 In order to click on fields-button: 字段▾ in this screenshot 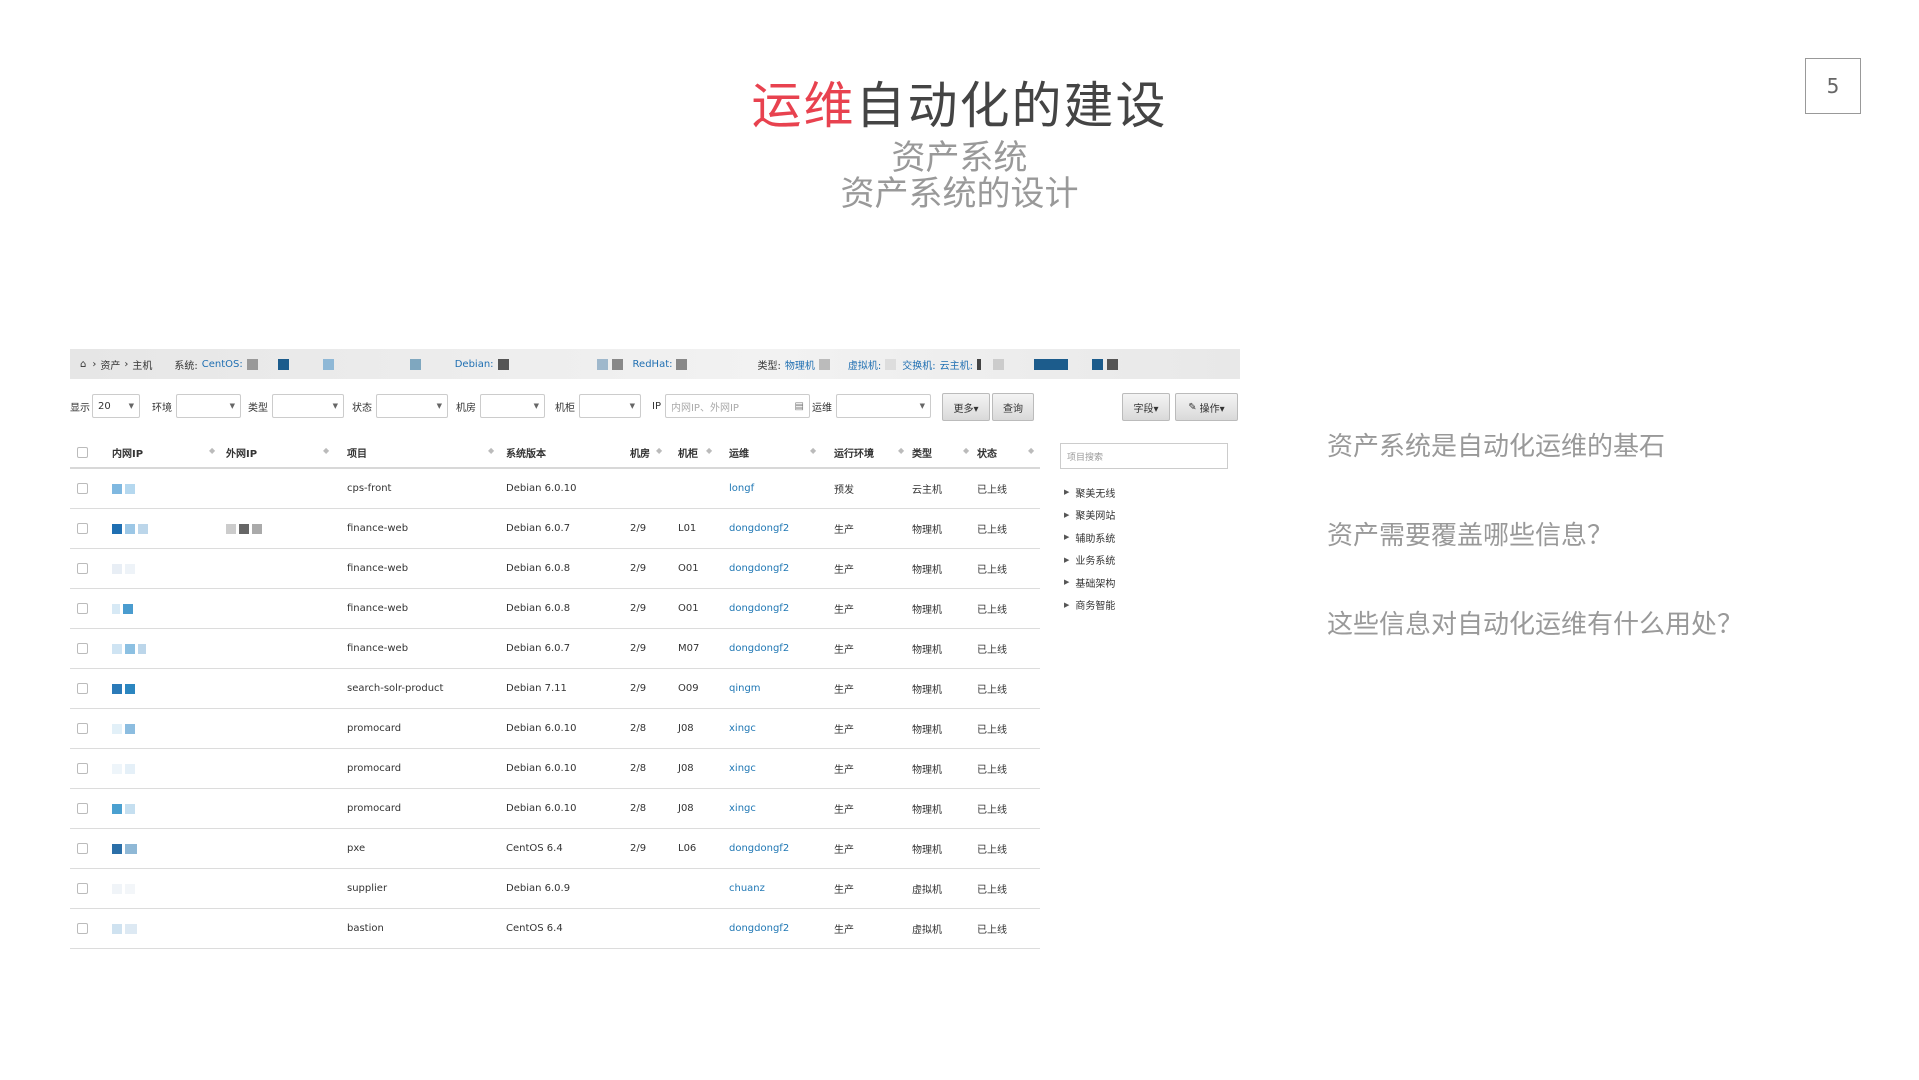, I will do `click(1146, 407)`.